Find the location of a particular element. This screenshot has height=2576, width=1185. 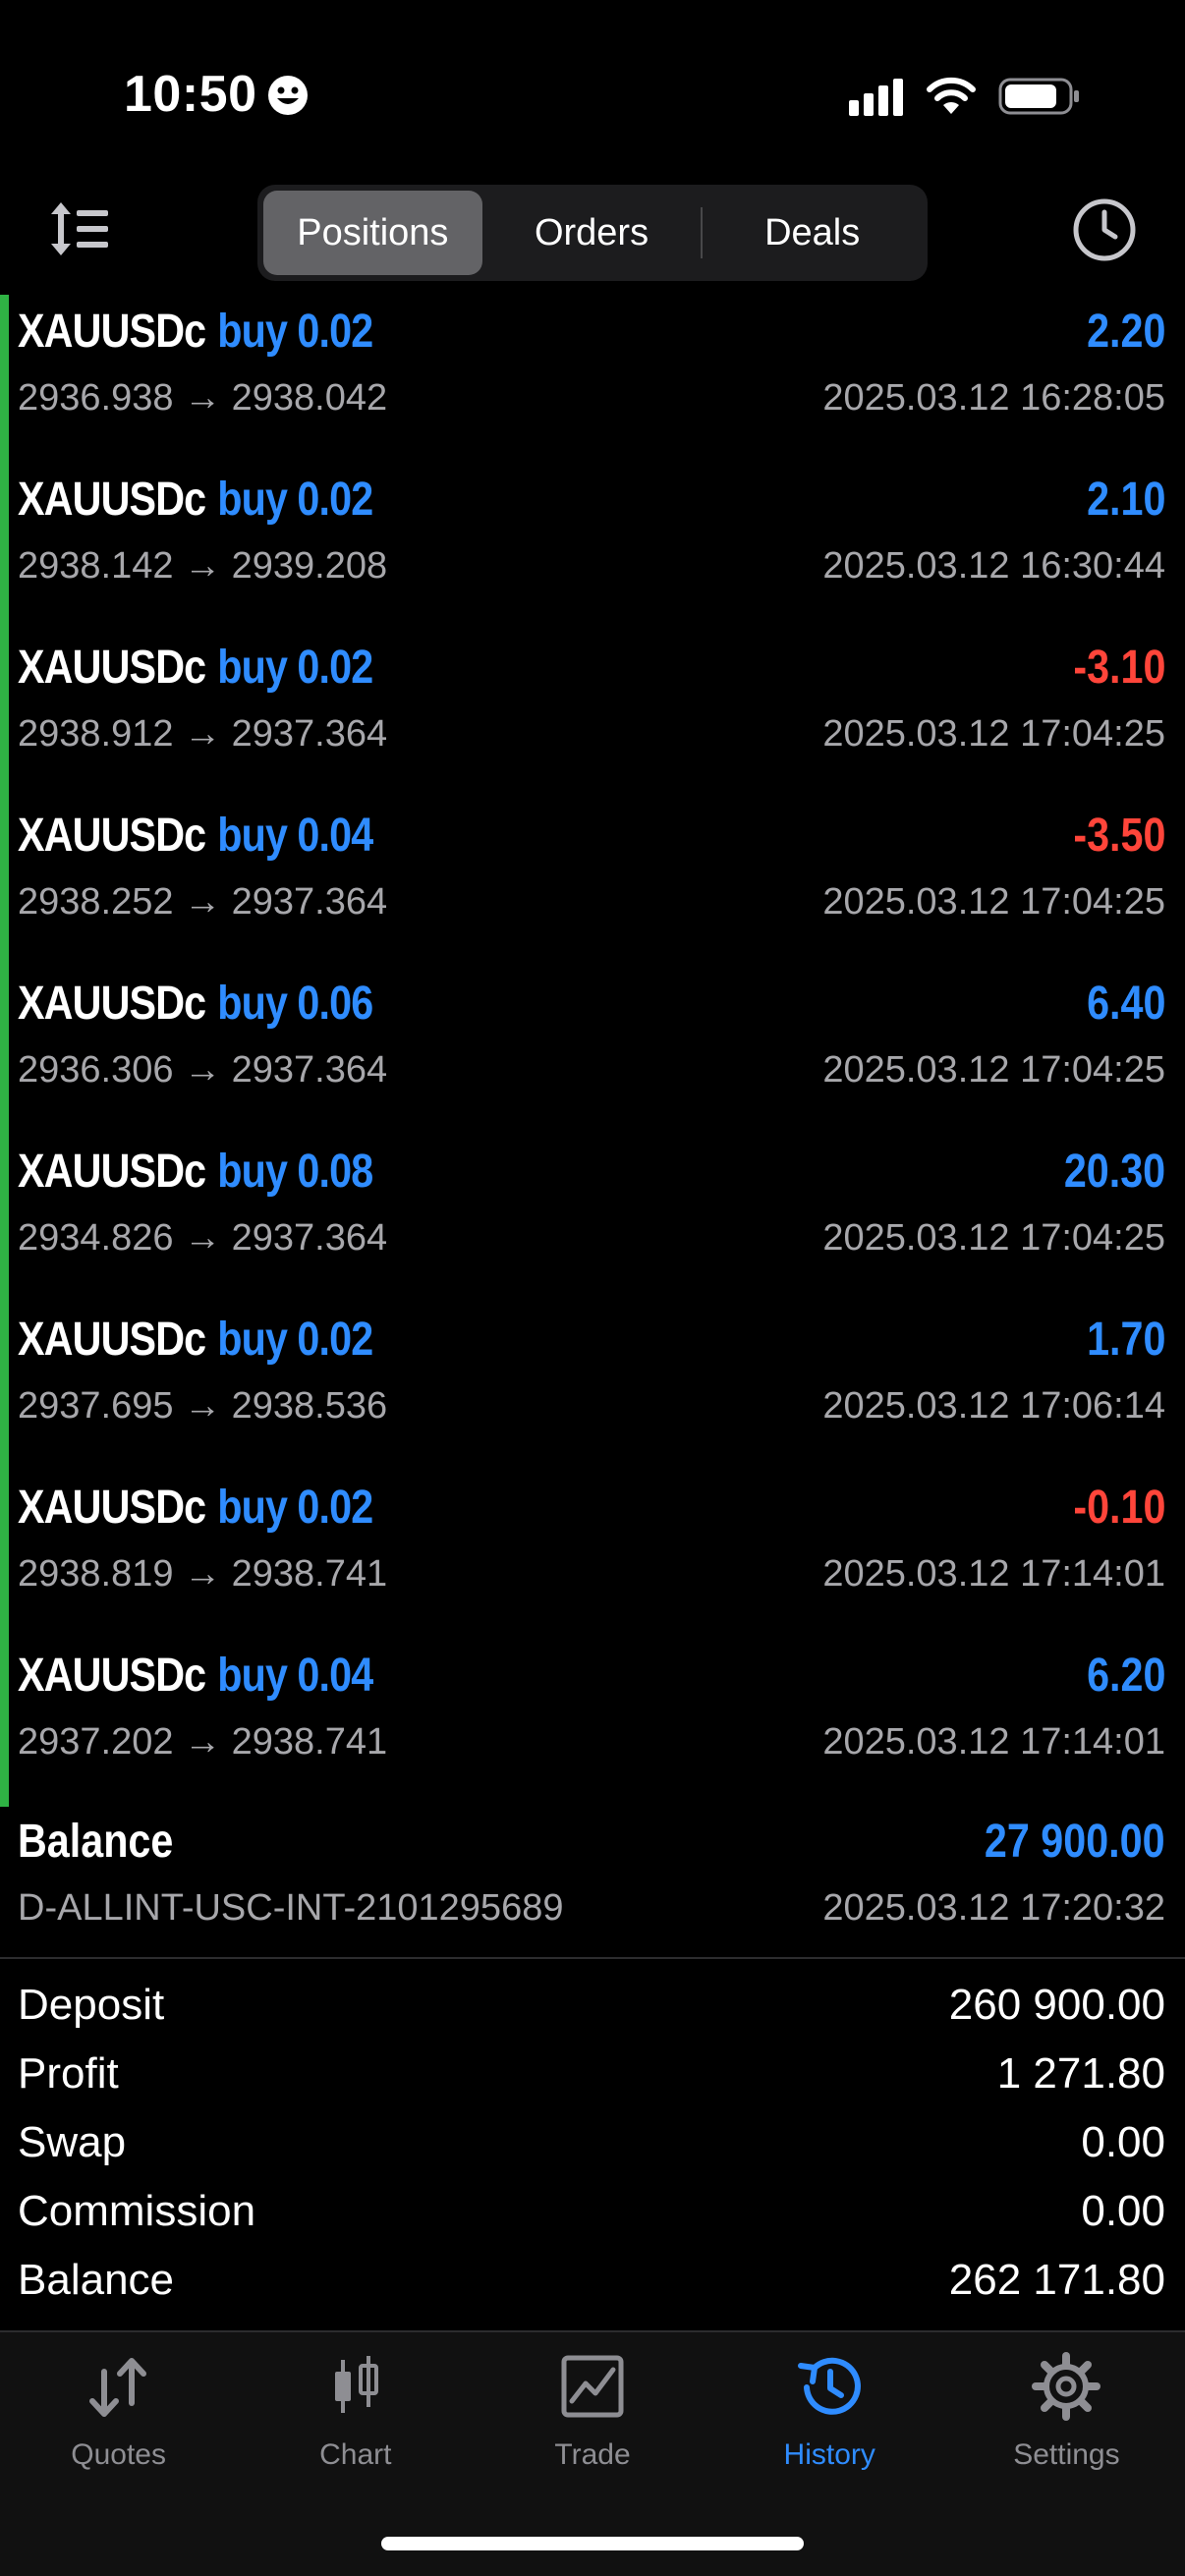

summary-value: 262 171.80 is located at coordinates (1057, 2280).